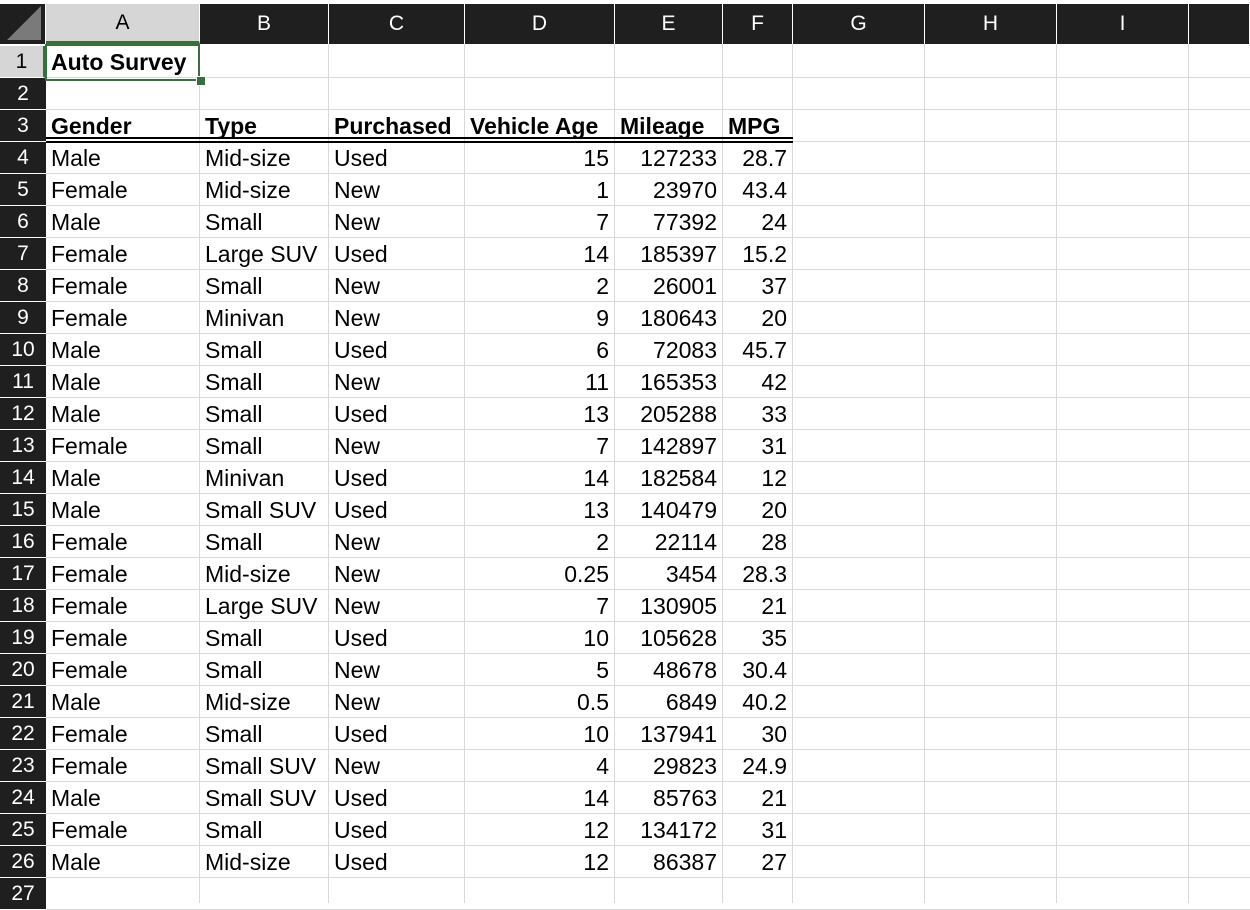  What do you see at coordinates (397, 350) in the screenshot?
I see `cell-c10: Used` at bounding box center [397, 350].